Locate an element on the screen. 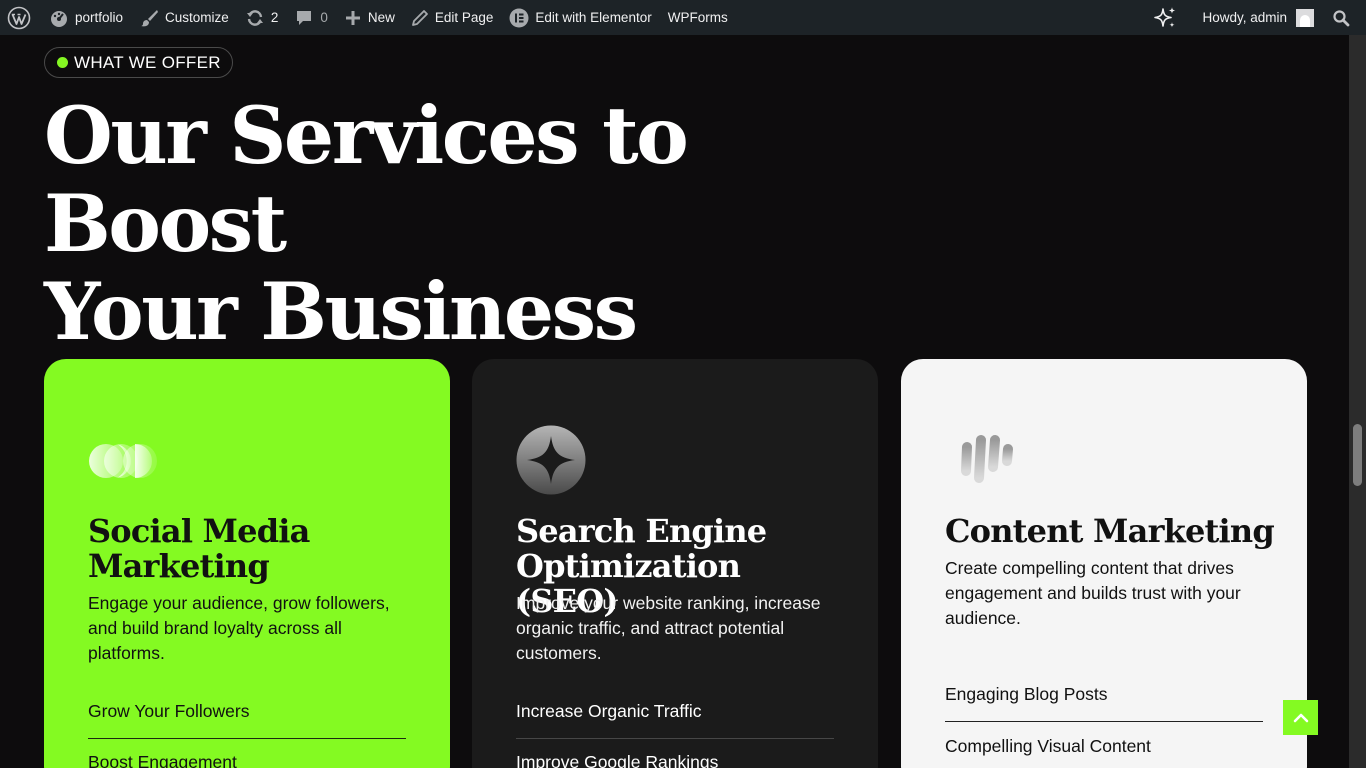 Image resolution: width=1366 pixels, height=768 pixels. dashboard-icon is located at coordinates (59, 18).